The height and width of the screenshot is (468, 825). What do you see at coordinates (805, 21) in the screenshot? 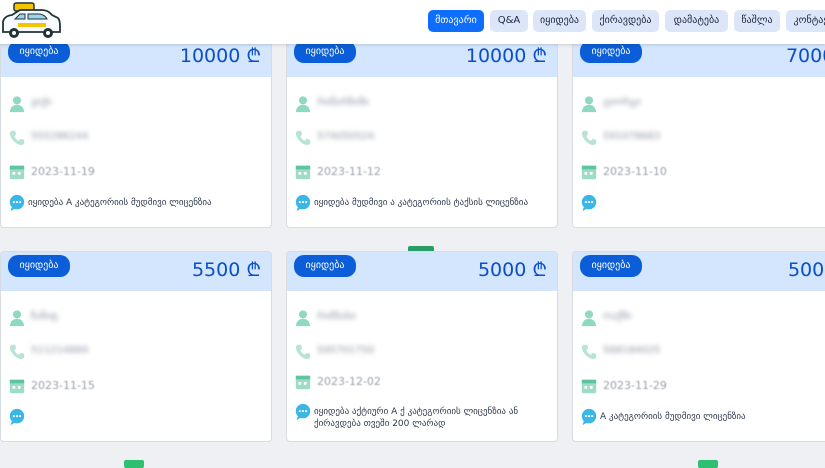
I see `nav-contact: კონტაქ` at bounding box center [805, 21].